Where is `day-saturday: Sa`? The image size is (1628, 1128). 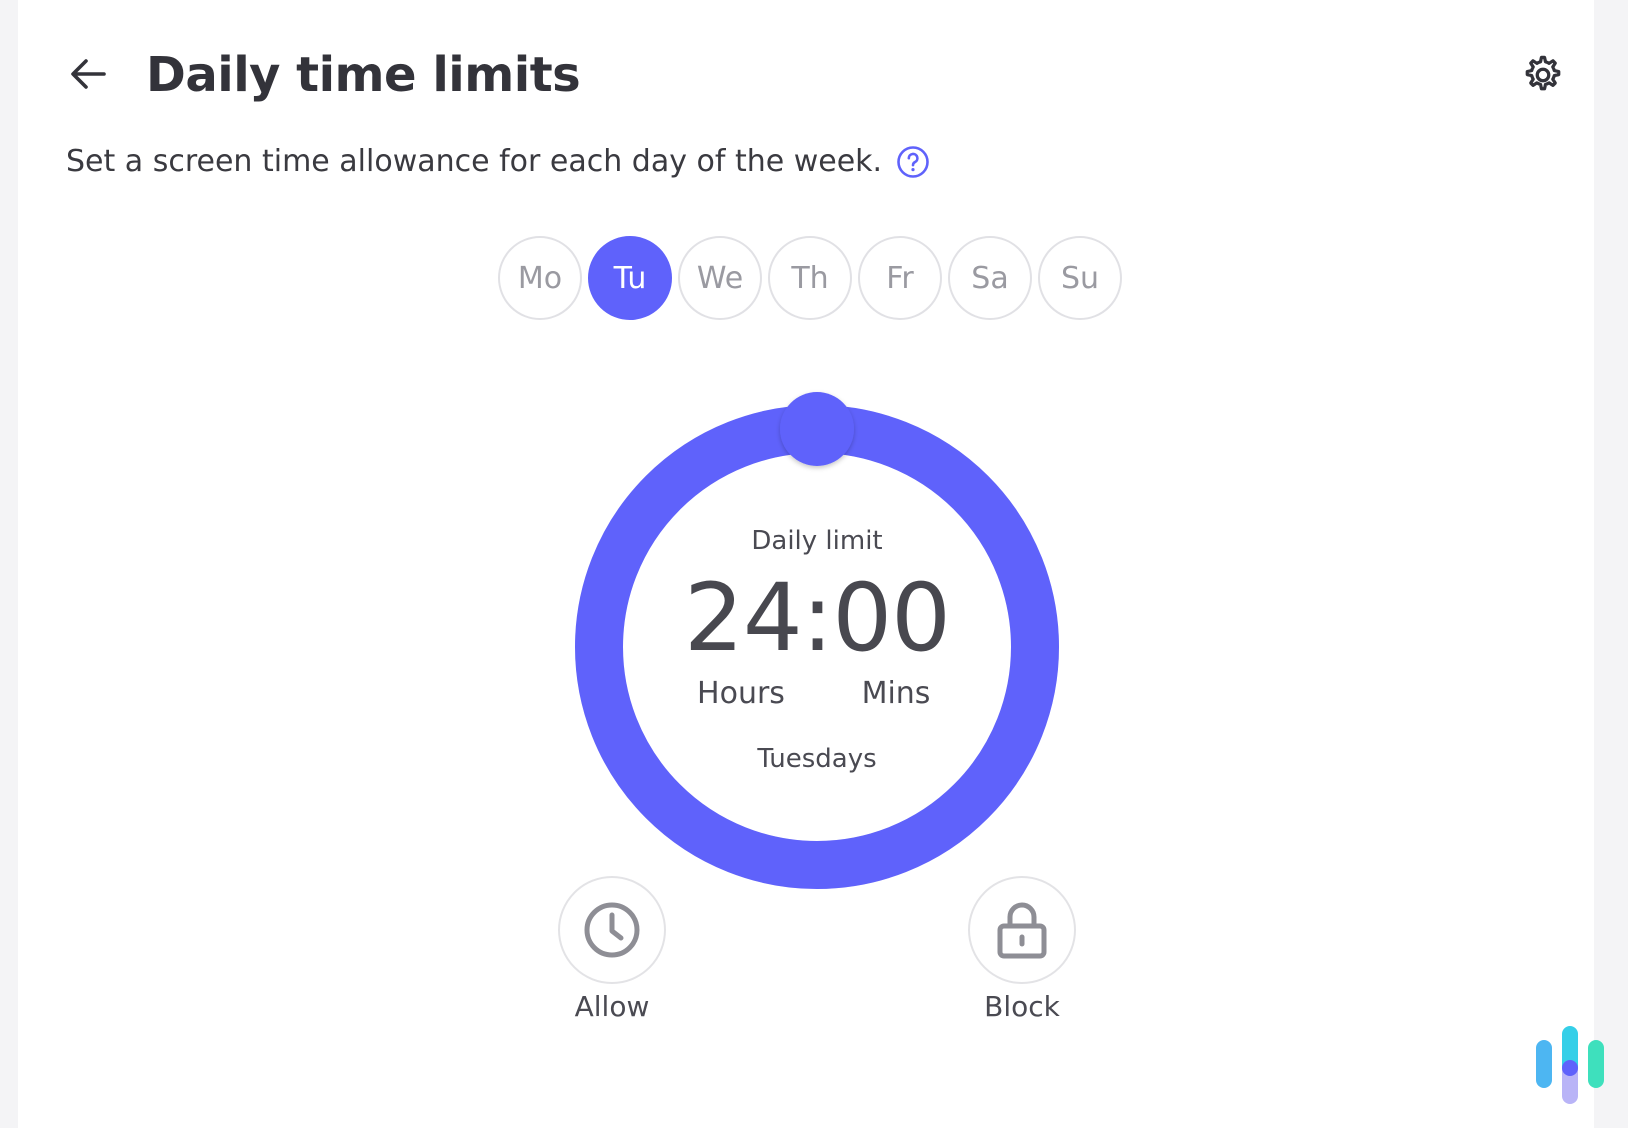 day-saturday: Sa is located at coordinates (990, 278).